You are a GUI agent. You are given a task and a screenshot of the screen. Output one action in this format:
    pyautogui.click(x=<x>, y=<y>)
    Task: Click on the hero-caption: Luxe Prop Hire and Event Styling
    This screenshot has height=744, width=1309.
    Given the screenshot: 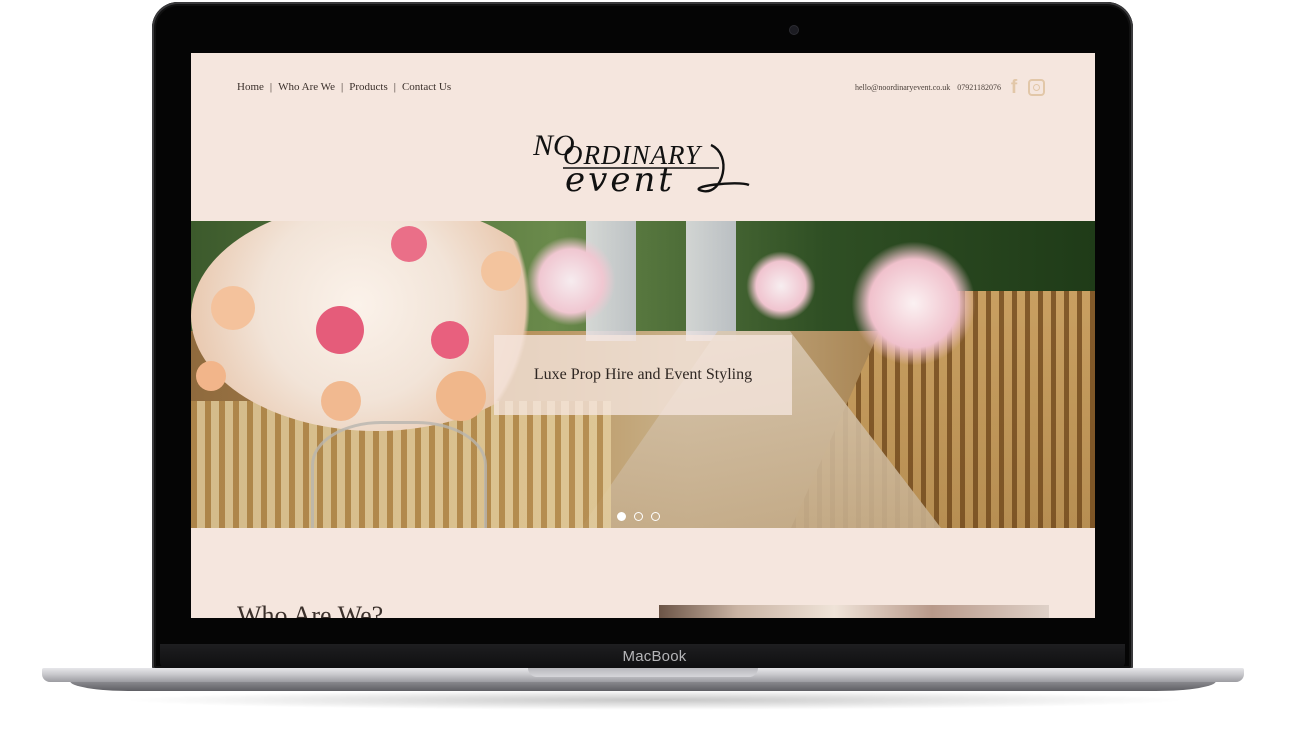 What is the action you would take?
    pyautogui.click(x=643, y=375)
    